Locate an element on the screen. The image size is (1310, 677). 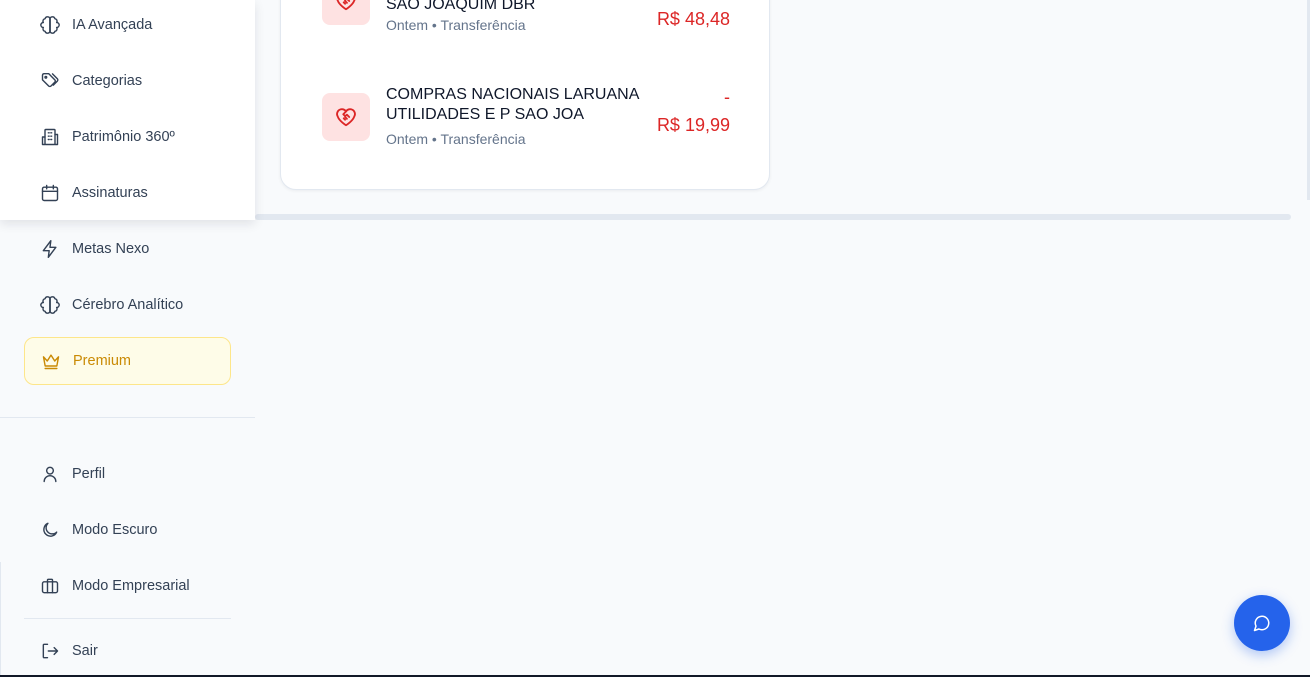
sidebar-item-perfil: Perfil is located at coordinates (127, 474).